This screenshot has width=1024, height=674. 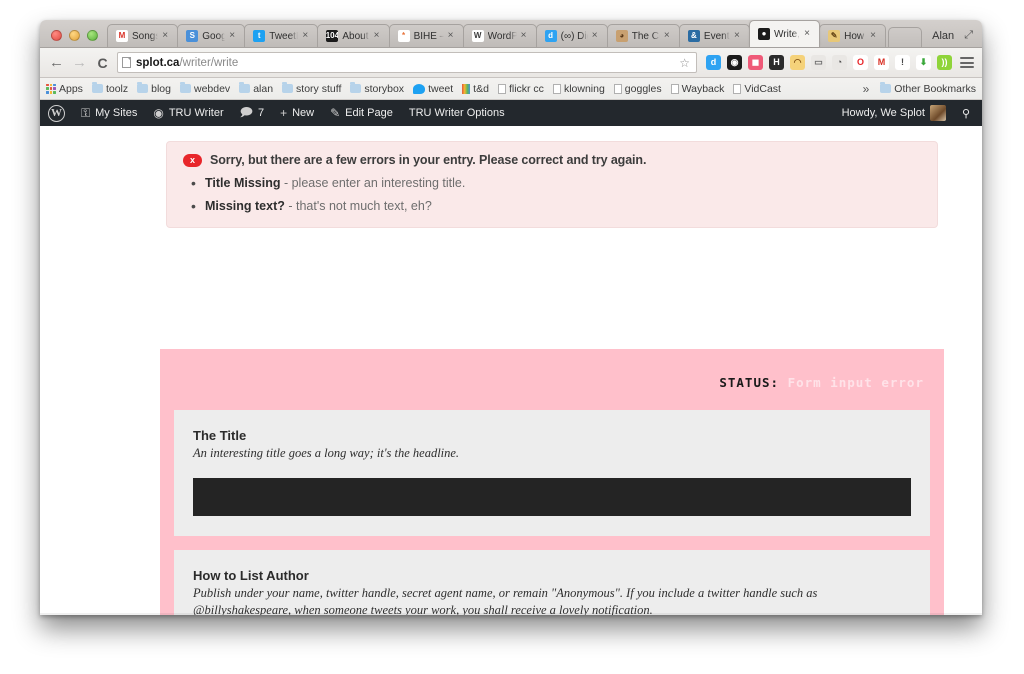 What do you see at coordinates (866, 89) in the screenshot?
I see `bookmarks-overflow-icon: »` at bounding box center [866, 89].